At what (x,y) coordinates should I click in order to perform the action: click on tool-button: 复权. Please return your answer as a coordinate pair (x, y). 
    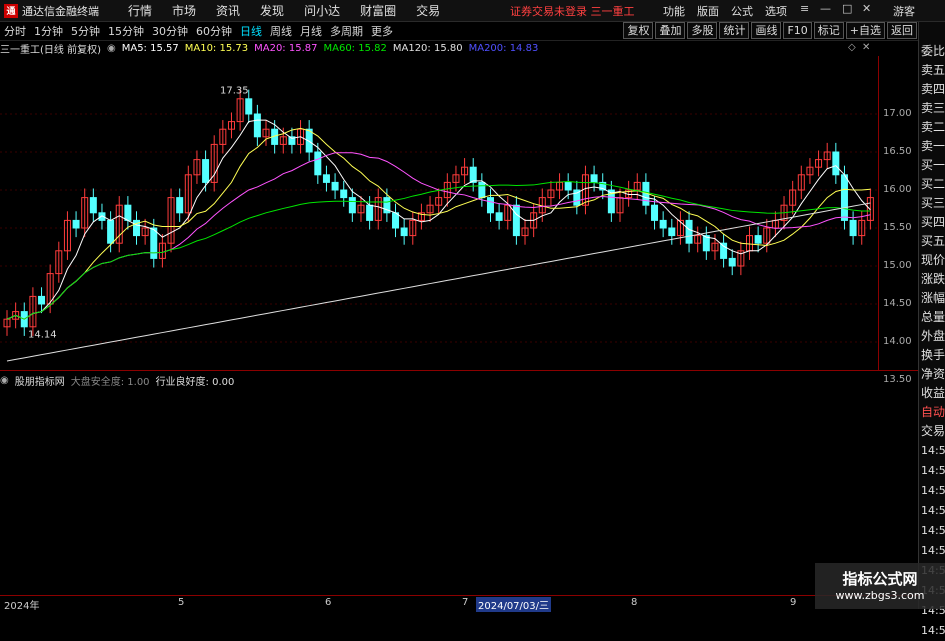
    Looking at the image, I should click on (638, 30).